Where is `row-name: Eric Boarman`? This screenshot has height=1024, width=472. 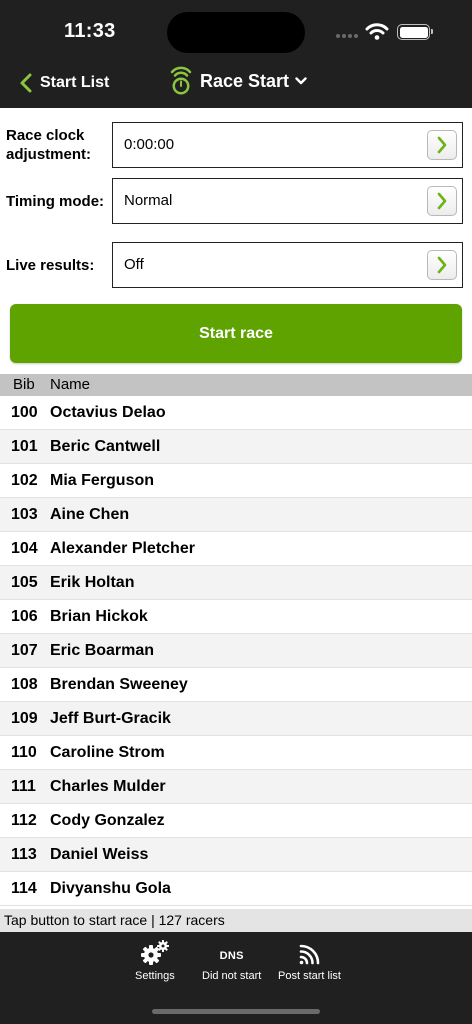 row-name: Eric Boarman is located at coordinates (102, 650).